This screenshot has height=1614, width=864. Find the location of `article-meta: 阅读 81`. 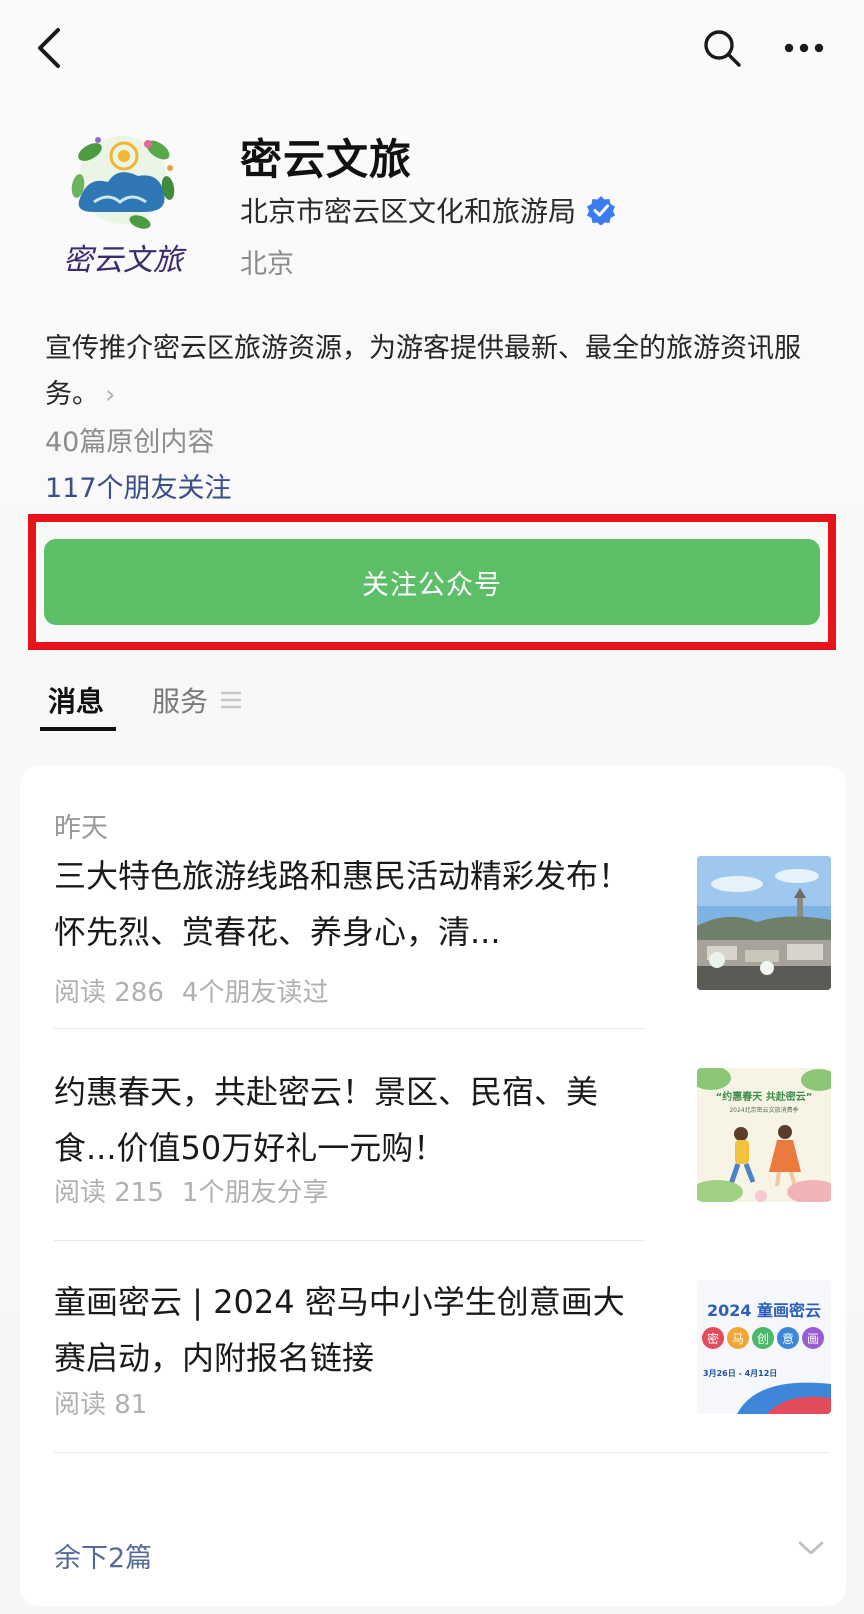

article-meta: 阅读 81 is located at coordinates (100, 1402).